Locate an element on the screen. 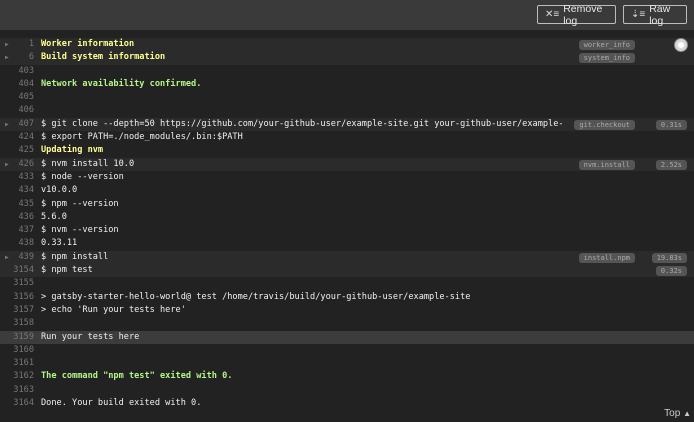  line-text: v10.0.0 is located at coordinates (59, 190).